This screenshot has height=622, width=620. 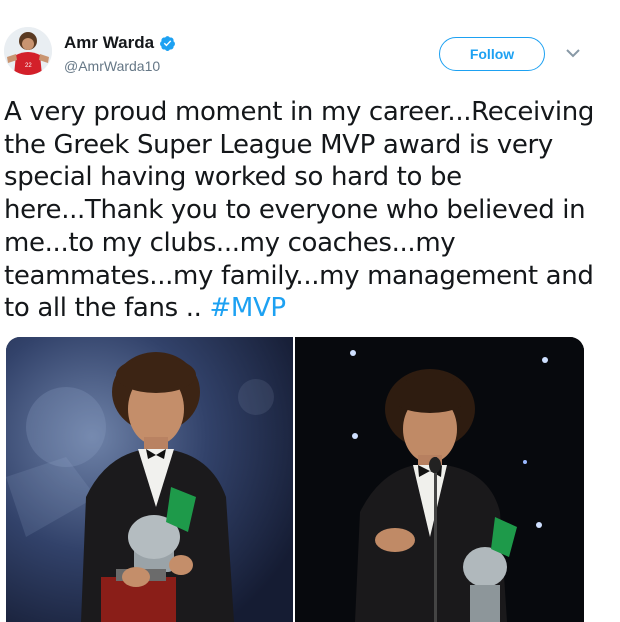 I want to click on follow-button: Follow, so click(x=492, y=54).